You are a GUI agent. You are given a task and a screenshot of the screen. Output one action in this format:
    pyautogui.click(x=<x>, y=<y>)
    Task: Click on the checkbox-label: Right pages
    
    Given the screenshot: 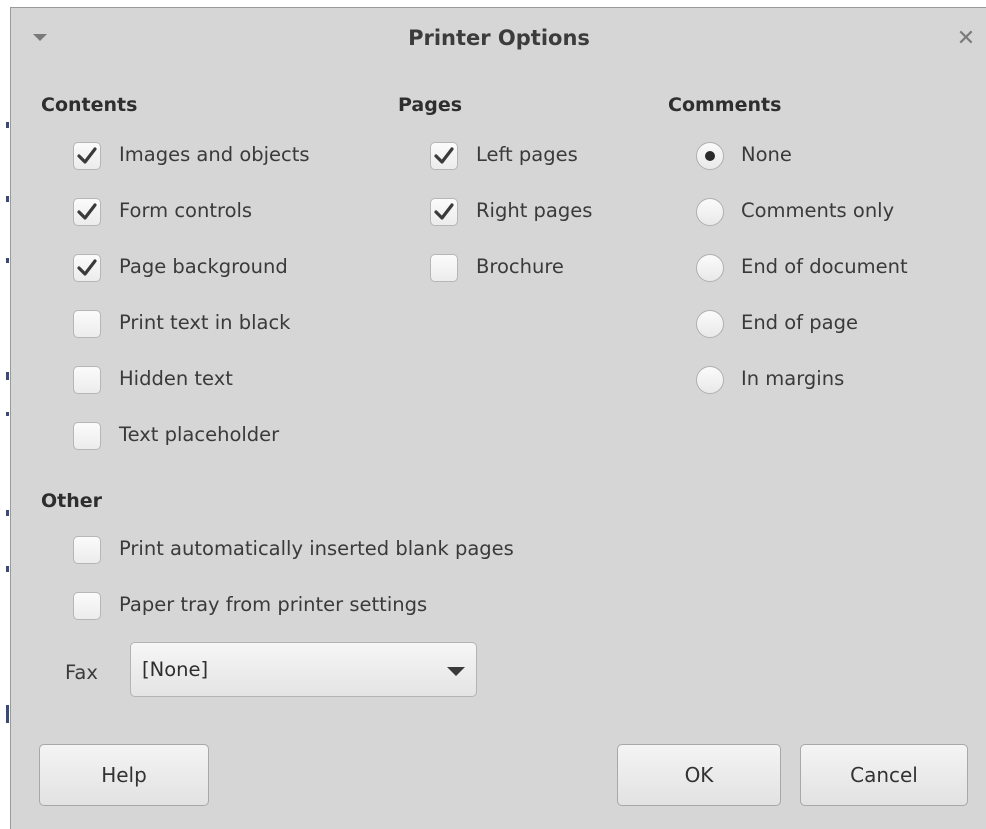 What is the action you would take?
    pyautogui.click(x=534, y=210)
    